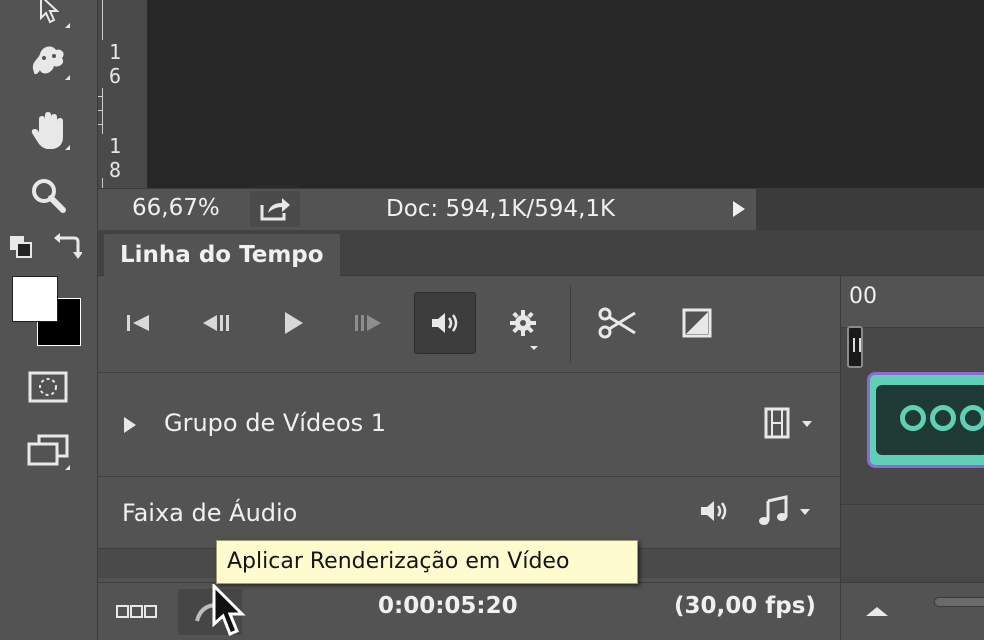  Describe the element at coordinates (745, 606) in the screenshot. I see `frame-rate: (30,00 fps)` at that location.